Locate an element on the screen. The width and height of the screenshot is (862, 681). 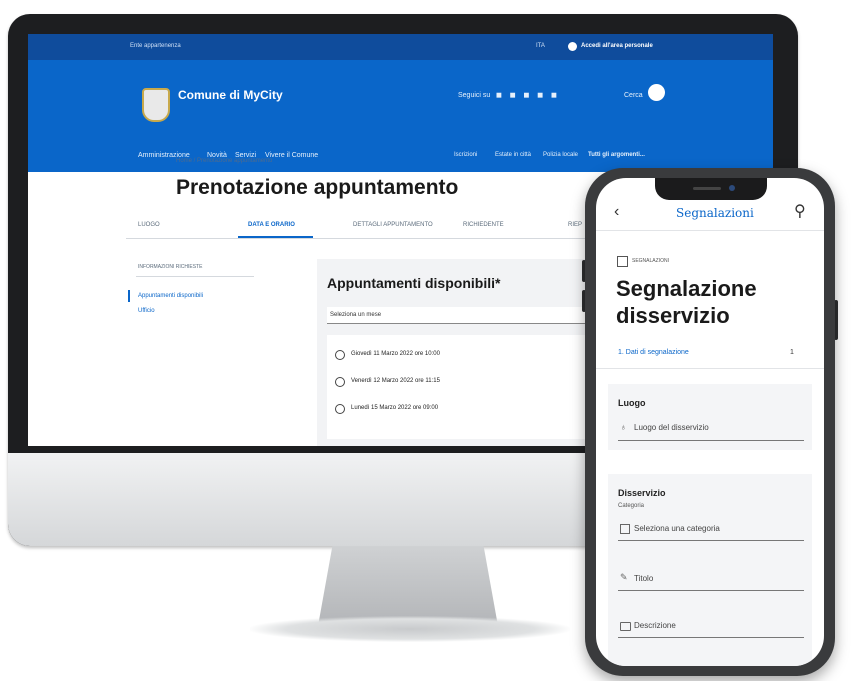
descrizione-field: Descrizione is located at coordinates (655, 625).